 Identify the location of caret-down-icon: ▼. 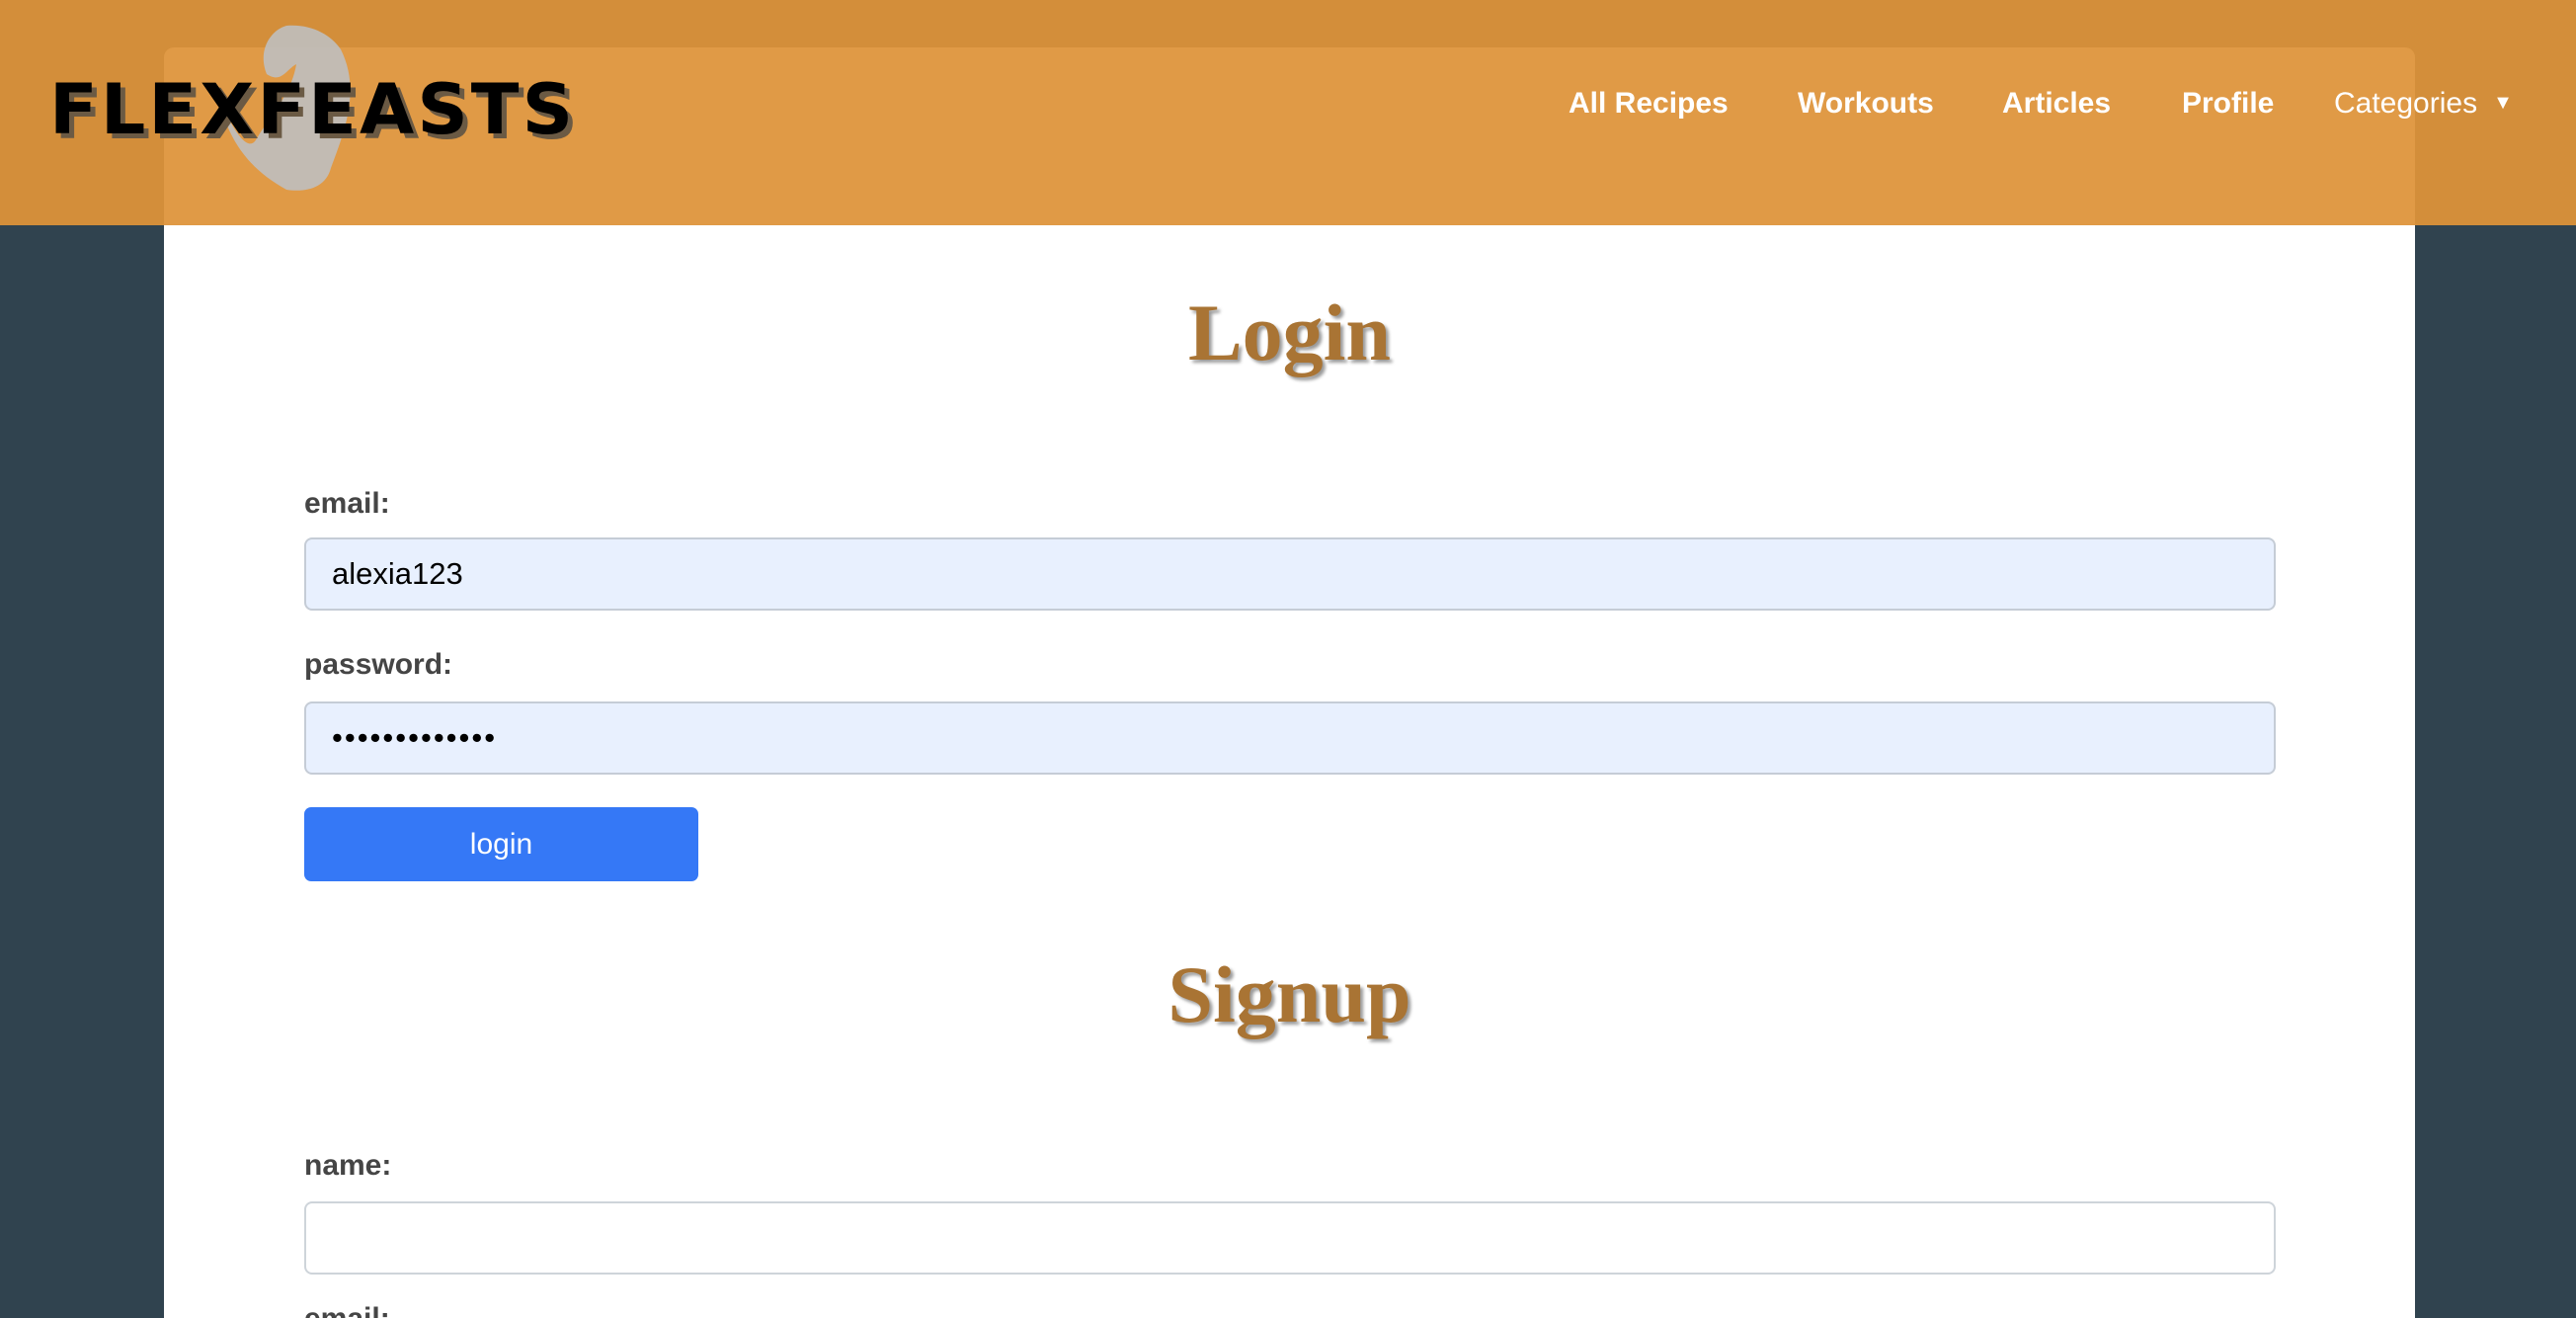
(2503, 103).